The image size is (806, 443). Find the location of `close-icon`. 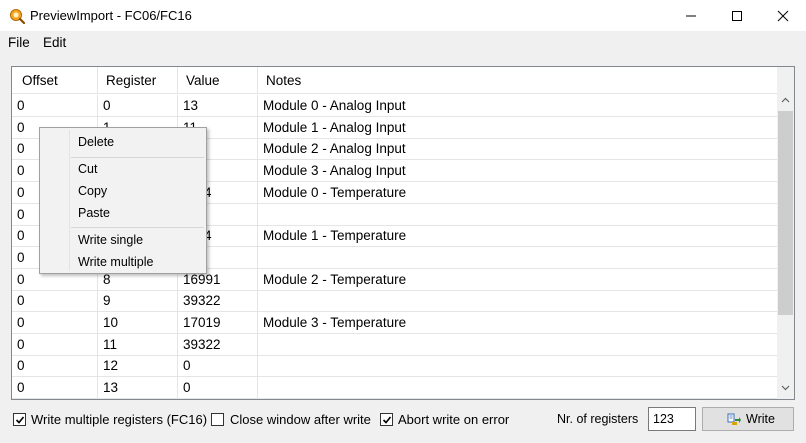

close-icon is located at coordinates (783, 16).